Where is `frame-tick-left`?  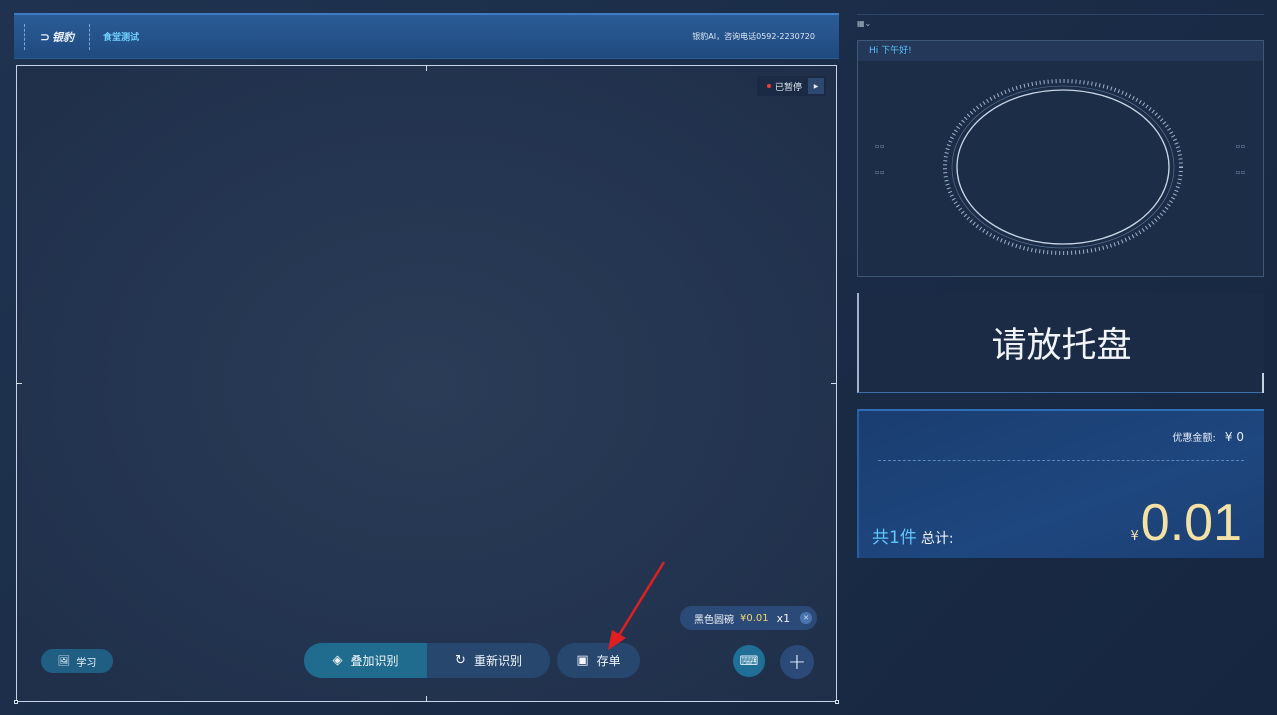 frame-tick-left is located at coordinates (19, 383).